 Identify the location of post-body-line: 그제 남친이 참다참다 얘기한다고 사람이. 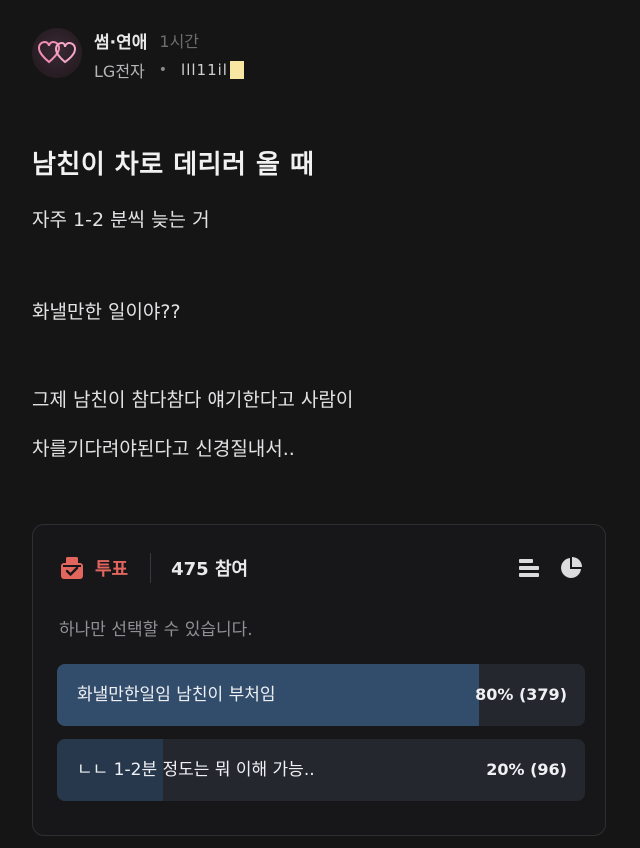
(193, 400).